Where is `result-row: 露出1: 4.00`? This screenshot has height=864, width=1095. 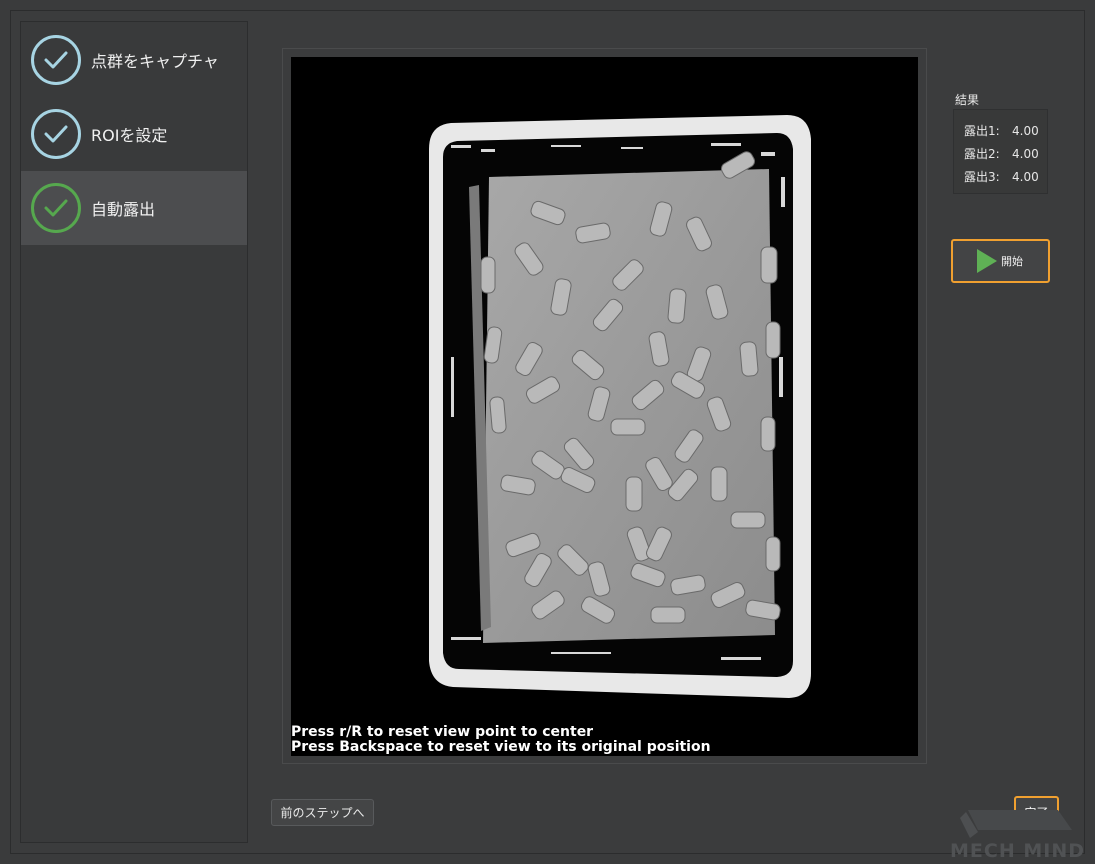
result-row: 露出1: 4.00 is located at coordinates (1000, 131).